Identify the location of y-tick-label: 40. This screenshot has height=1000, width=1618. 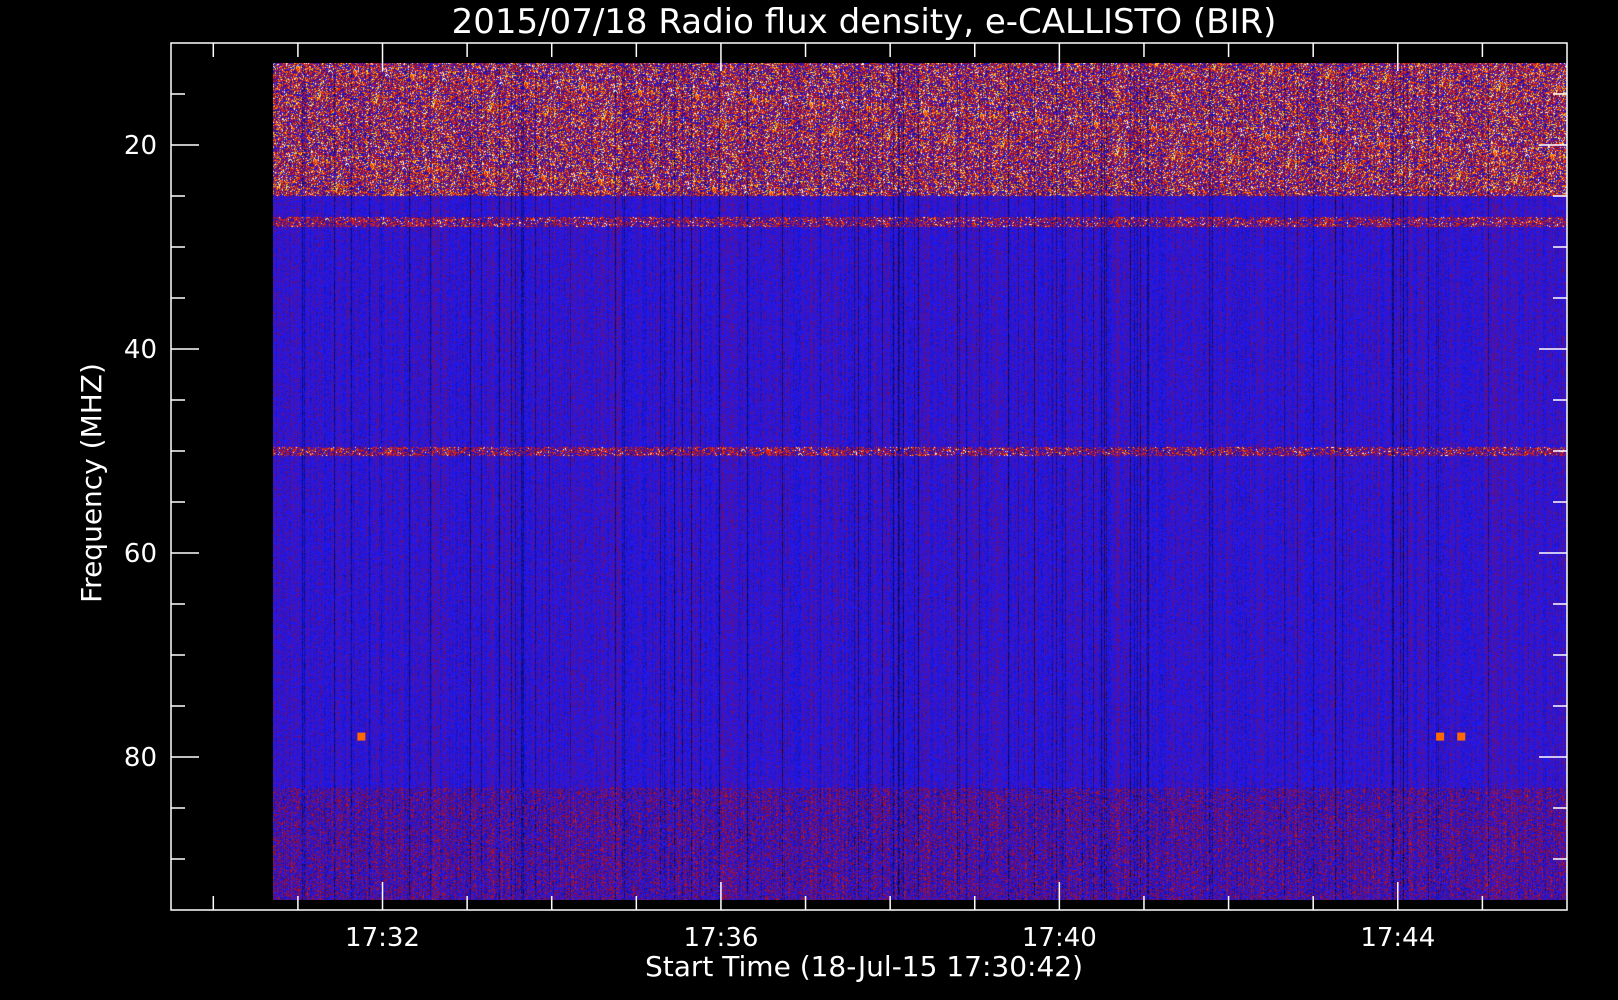
(140, 350).